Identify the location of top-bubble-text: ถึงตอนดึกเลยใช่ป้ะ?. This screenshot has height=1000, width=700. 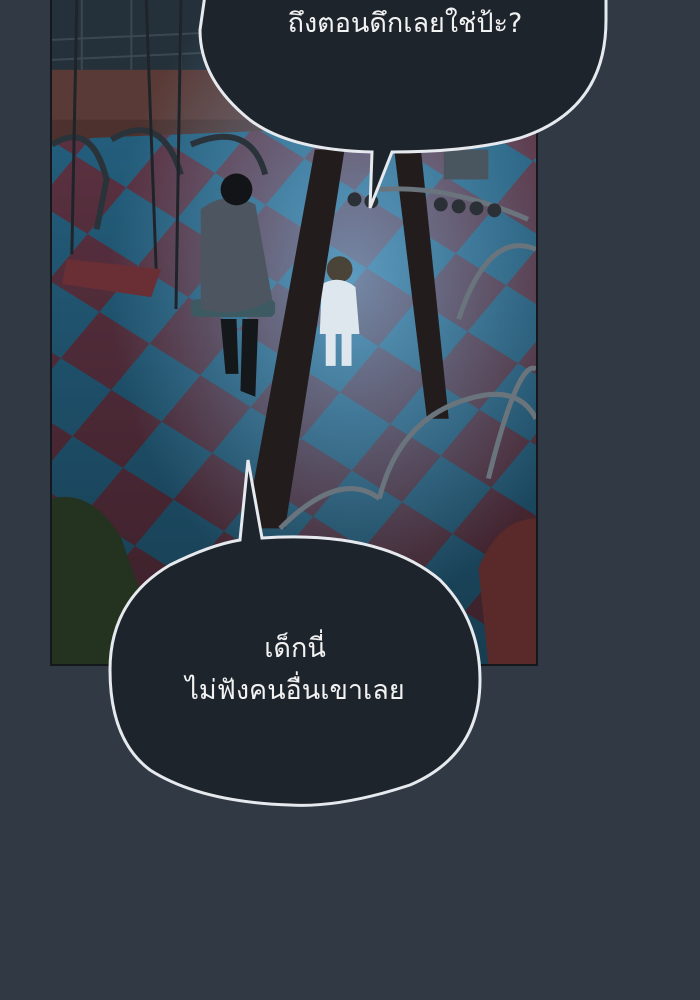
(405, 24).